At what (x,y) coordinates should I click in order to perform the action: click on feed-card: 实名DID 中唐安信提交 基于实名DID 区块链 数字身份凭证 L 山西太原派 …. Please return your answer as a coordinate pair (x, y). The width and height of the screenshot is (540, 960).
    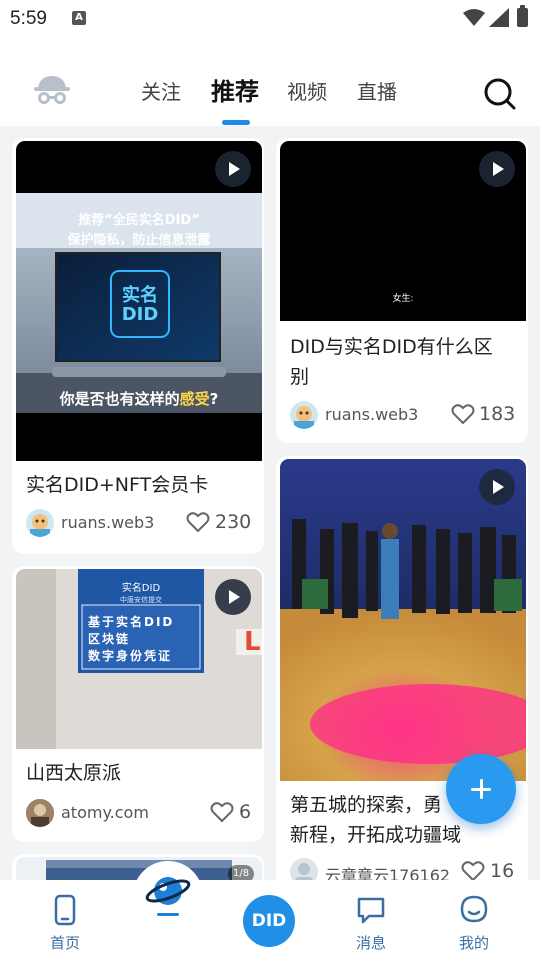
    Looking at the image, I should click on (138, 704).